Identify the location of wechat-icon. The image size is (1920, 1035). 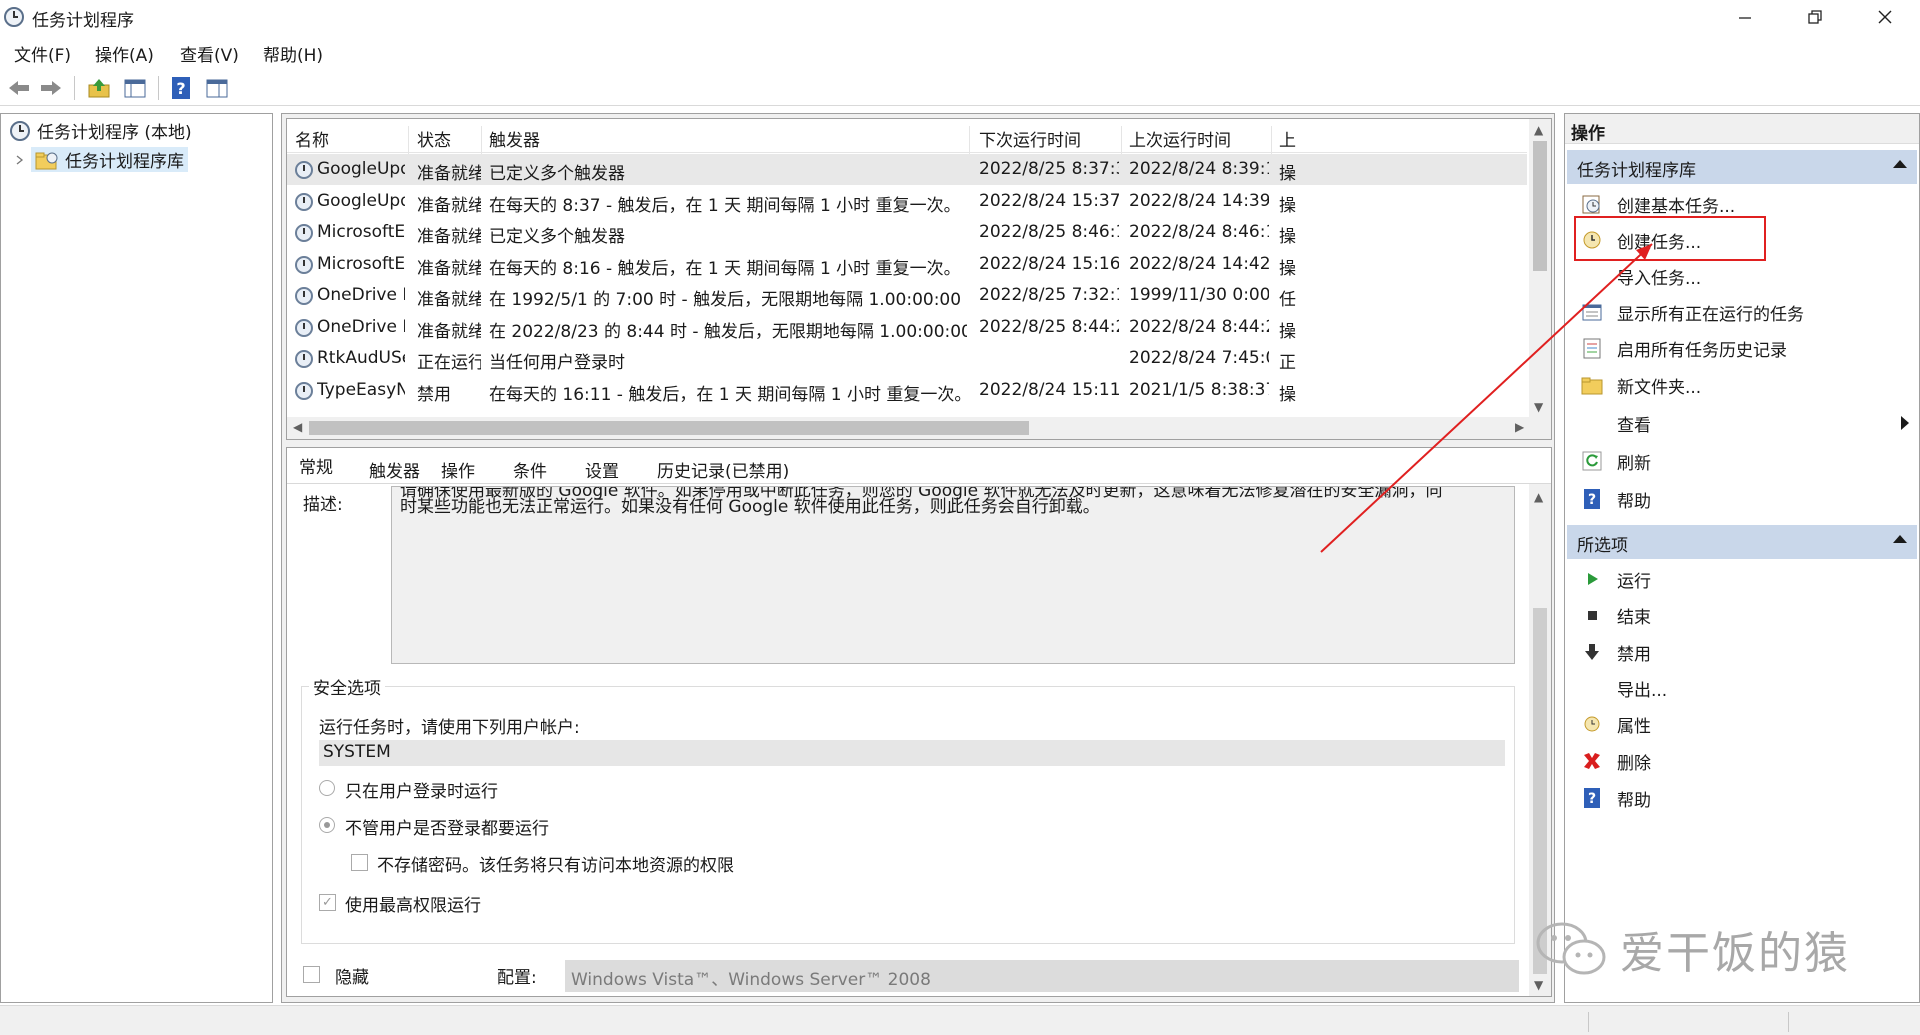
(1571, 948).